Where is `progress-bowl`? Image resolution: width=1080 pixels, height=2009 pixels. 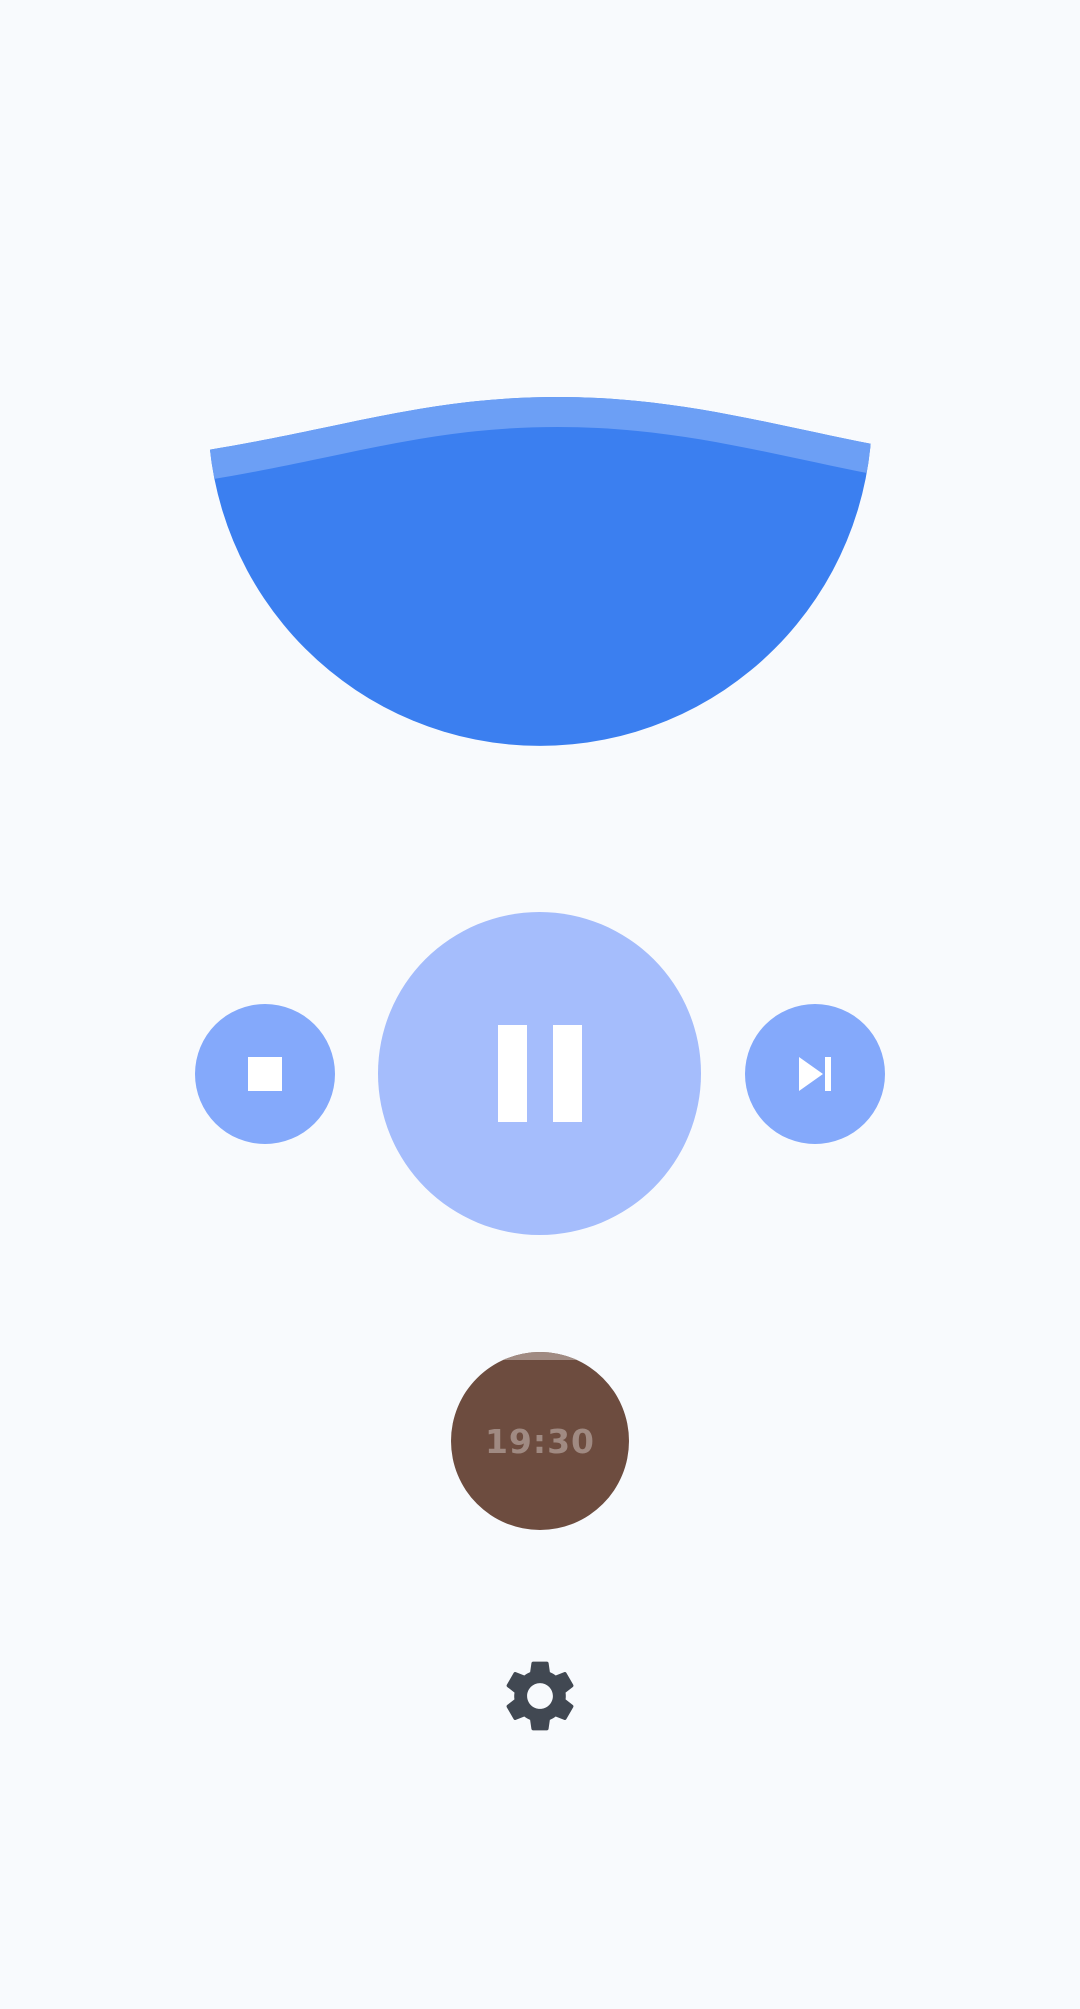
progress-bowl is located at coordinates (540, 588).